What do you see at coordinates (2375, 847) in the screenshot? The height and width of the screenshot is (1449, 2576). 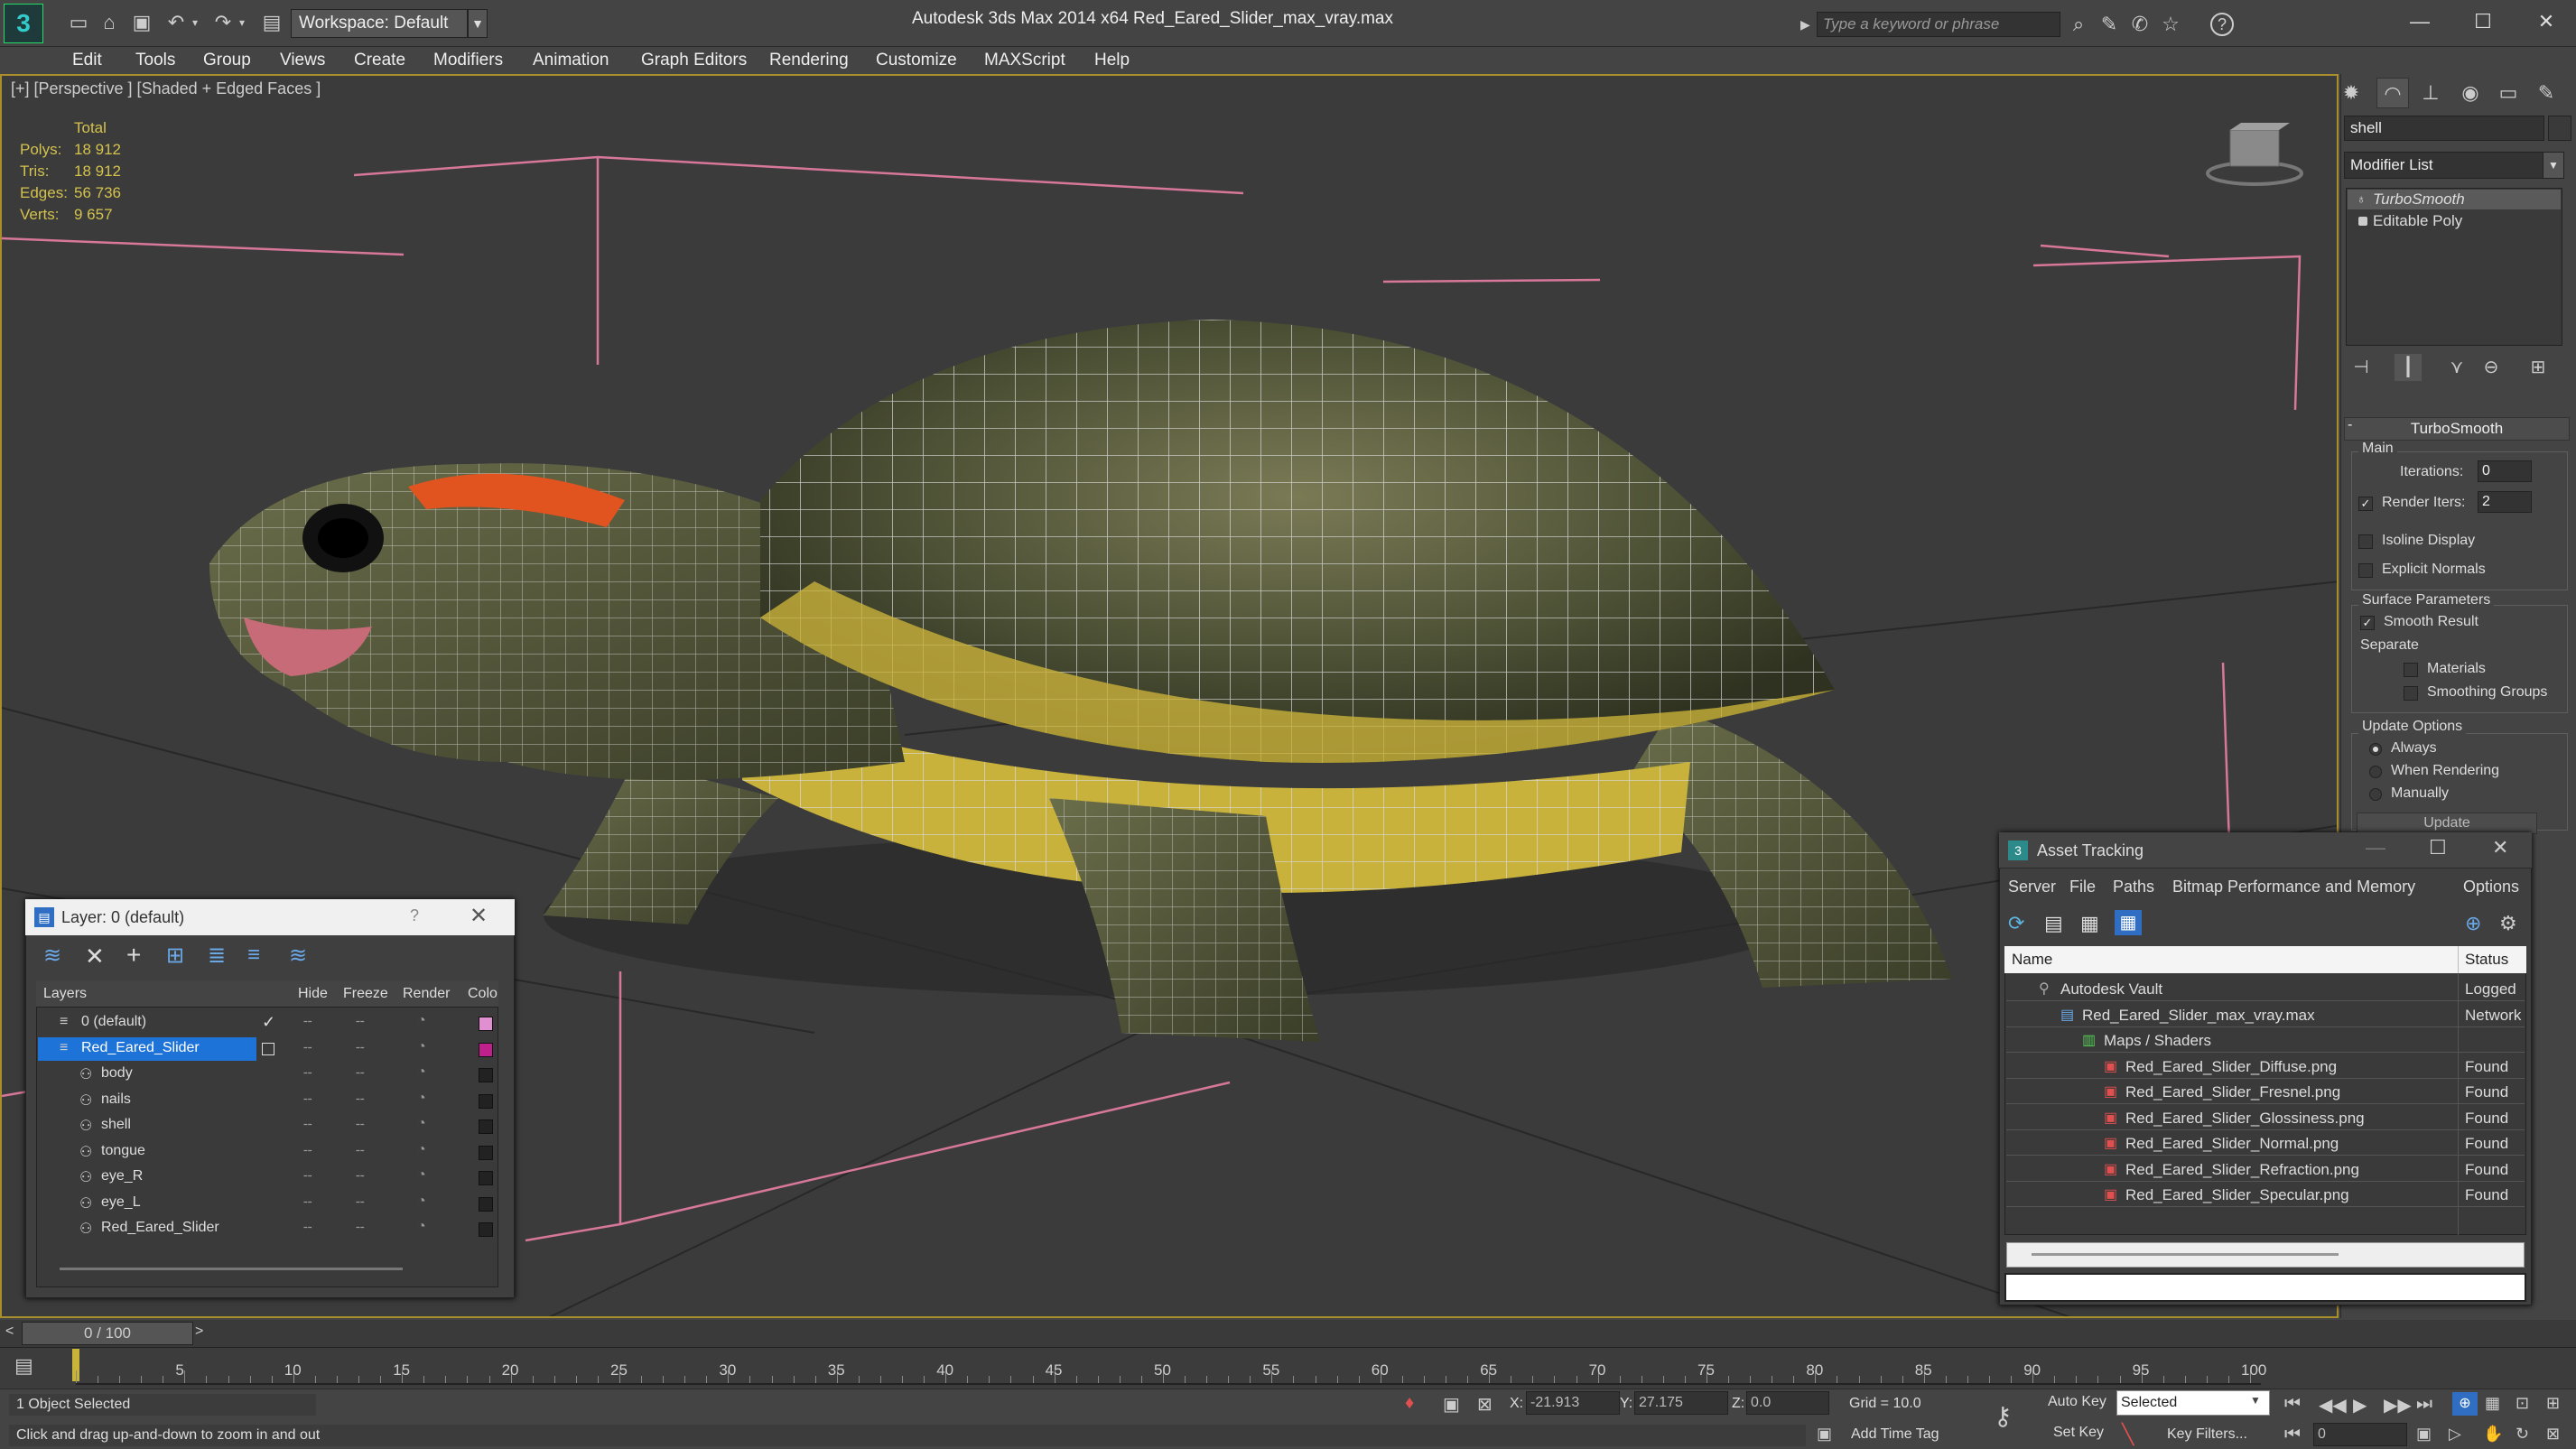 I see `asset-minimize-icon: —` at bounding box center [2375, 847].